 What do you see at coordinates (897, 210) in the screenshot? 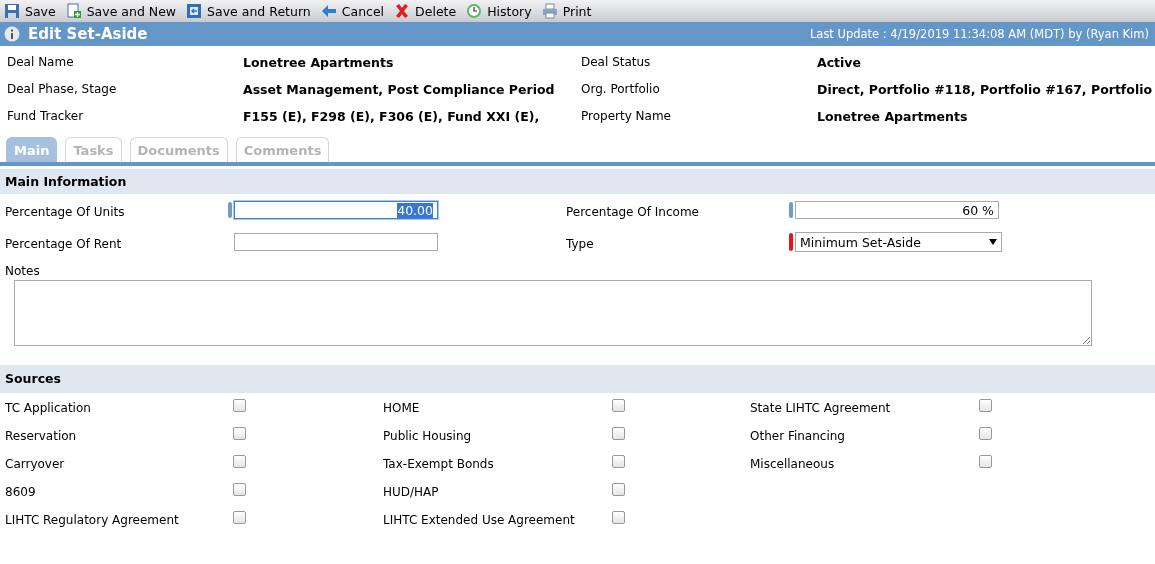
I see `input-field: 60 %` at bounding box center [897, 210].